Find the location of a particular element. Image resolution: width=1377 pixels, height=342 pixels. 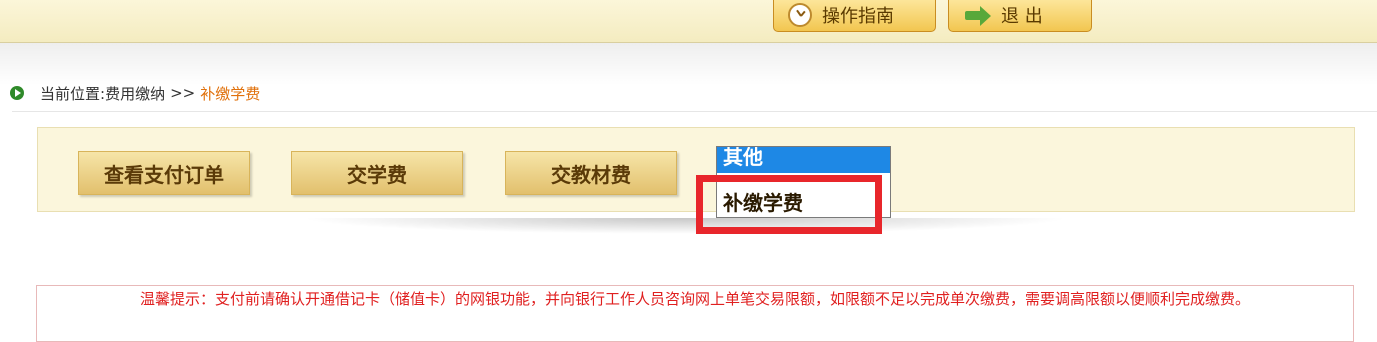

guide-button: 操作指南 is located at coordinates (854, 16).